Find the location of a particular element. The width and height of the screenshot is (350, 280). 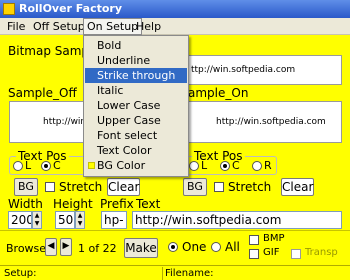

bitmap-sample-box: ttp://win.softpedia.com is located at coordinates (263, 70).